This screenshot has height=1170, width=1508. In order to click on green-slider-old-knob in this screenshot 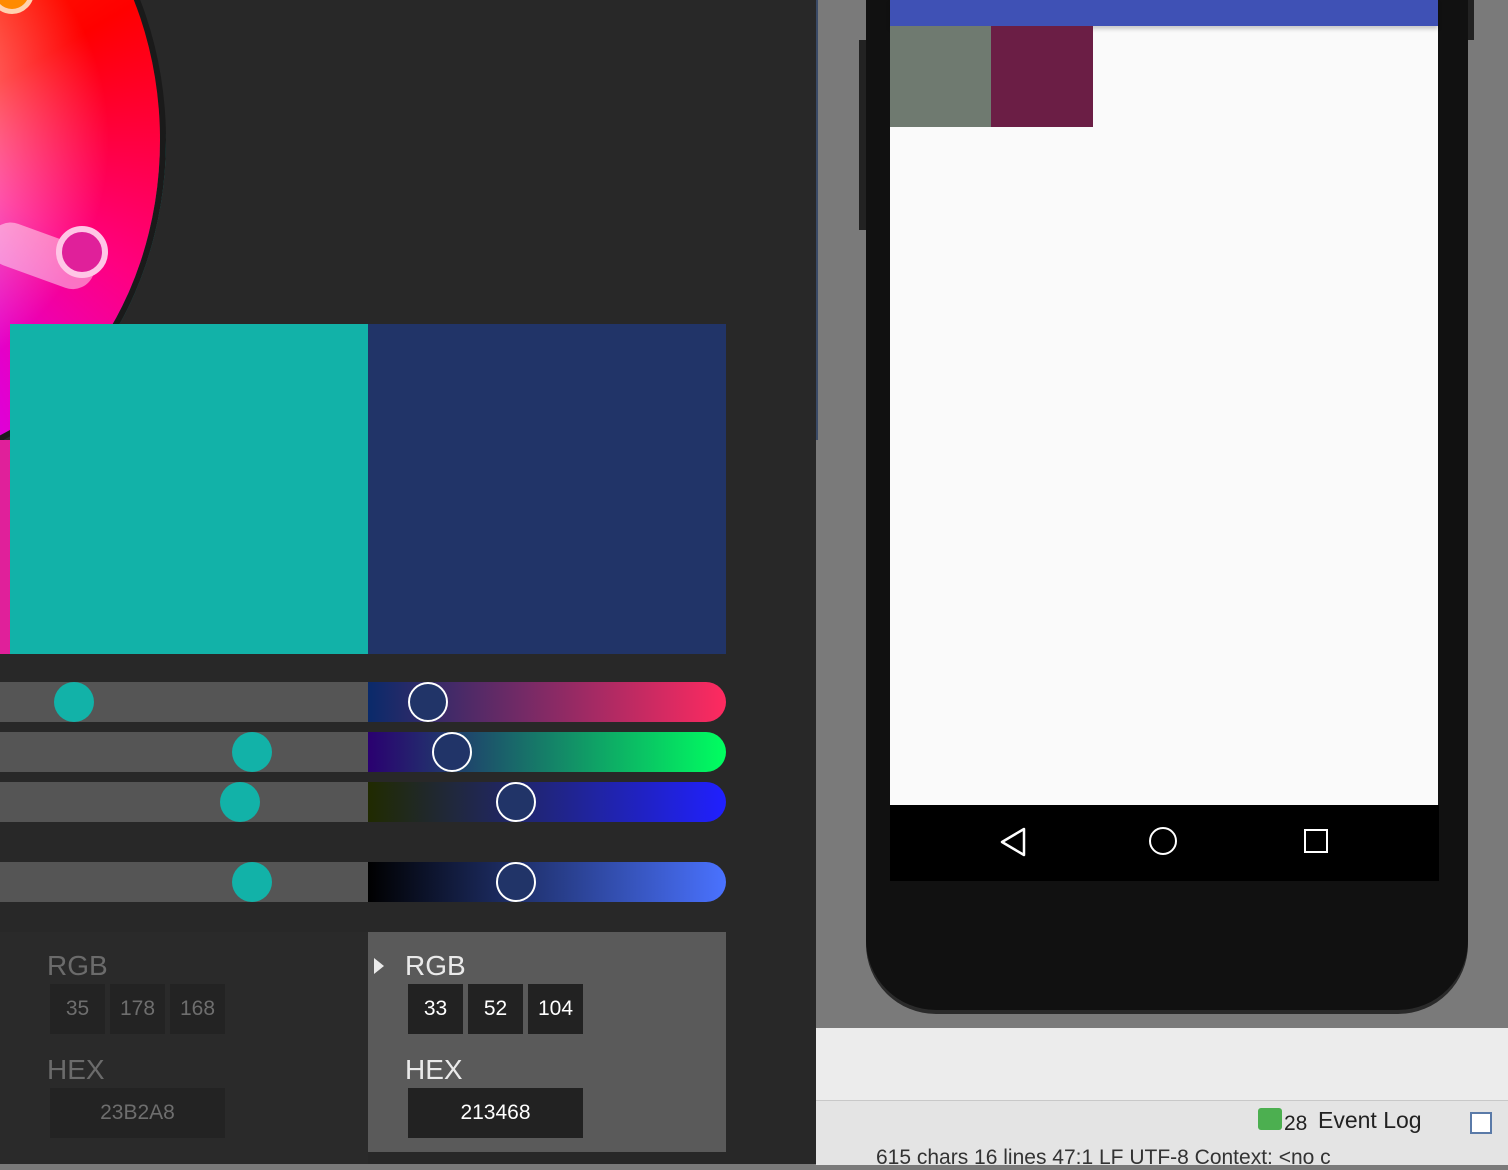, I will do `click(252, 752)`.